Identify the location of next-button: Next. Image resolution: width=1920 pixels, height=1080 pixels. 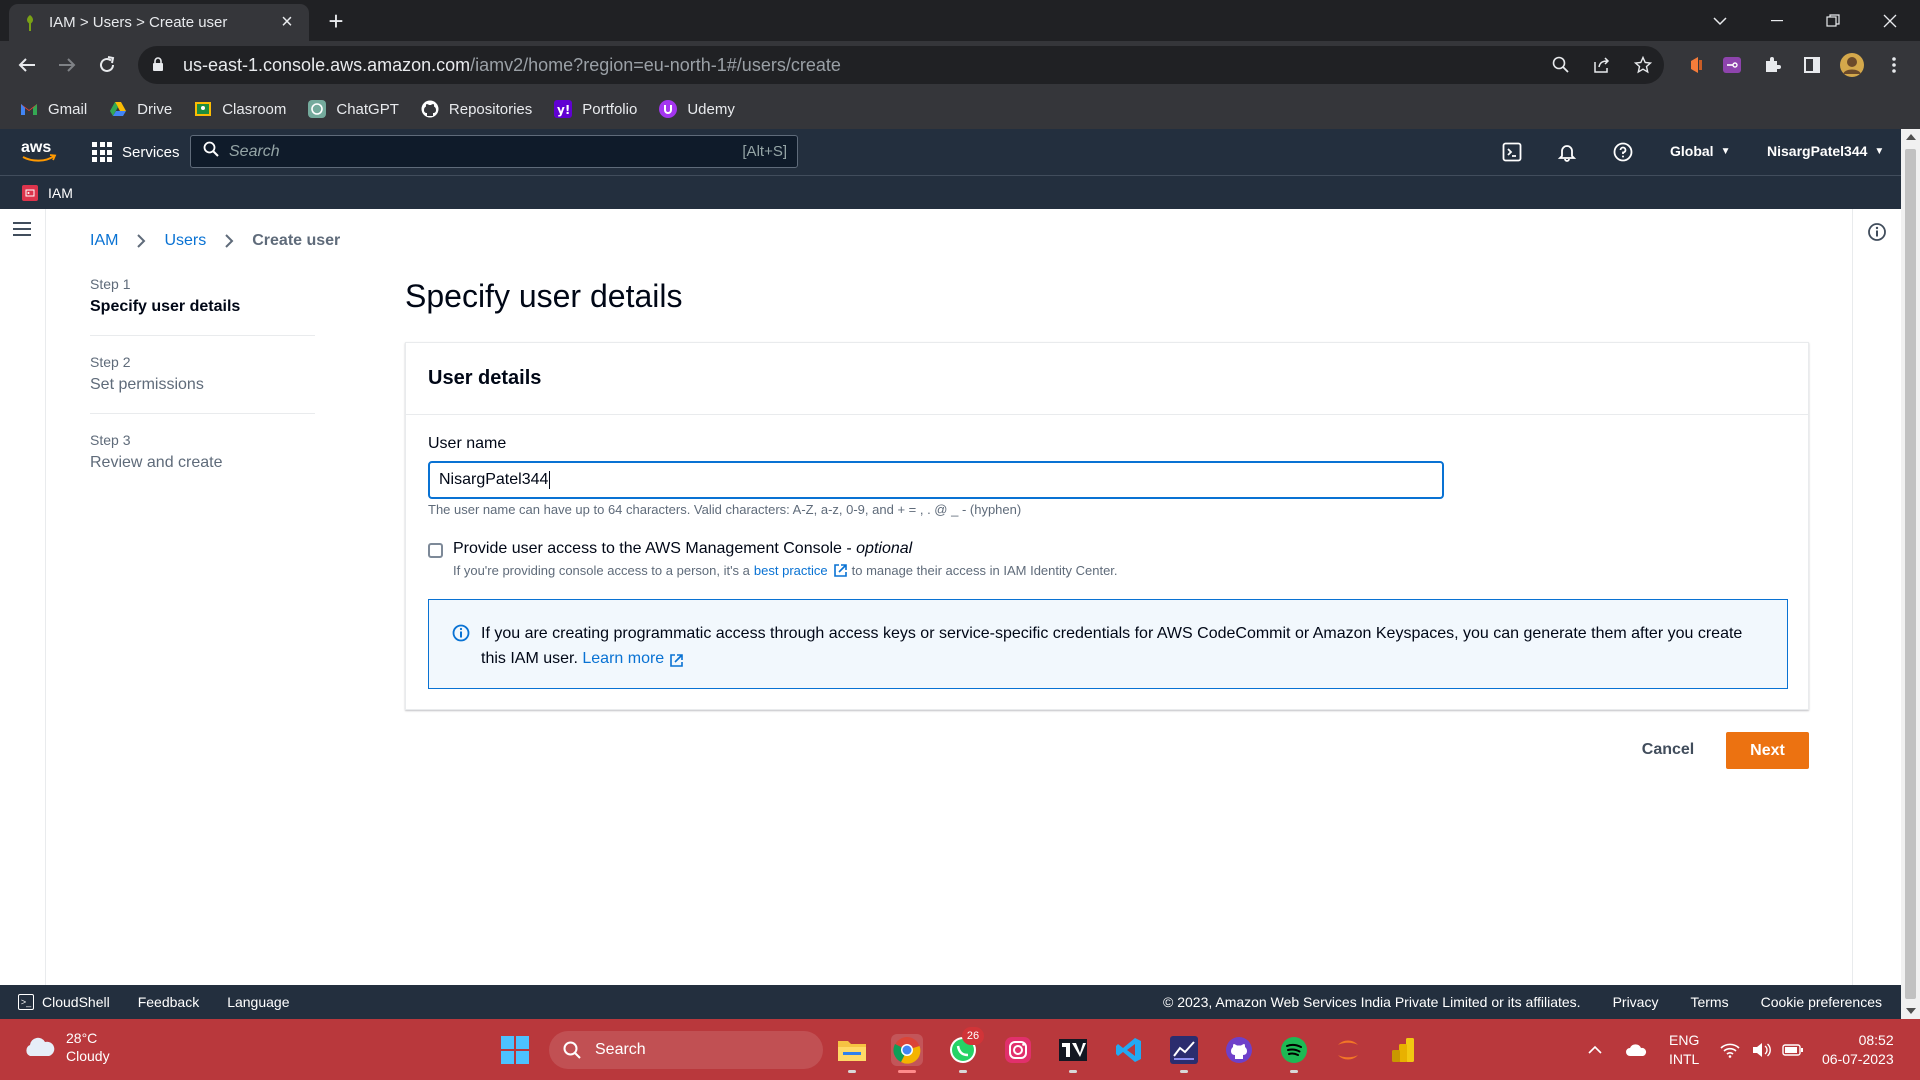
(1767, 750).